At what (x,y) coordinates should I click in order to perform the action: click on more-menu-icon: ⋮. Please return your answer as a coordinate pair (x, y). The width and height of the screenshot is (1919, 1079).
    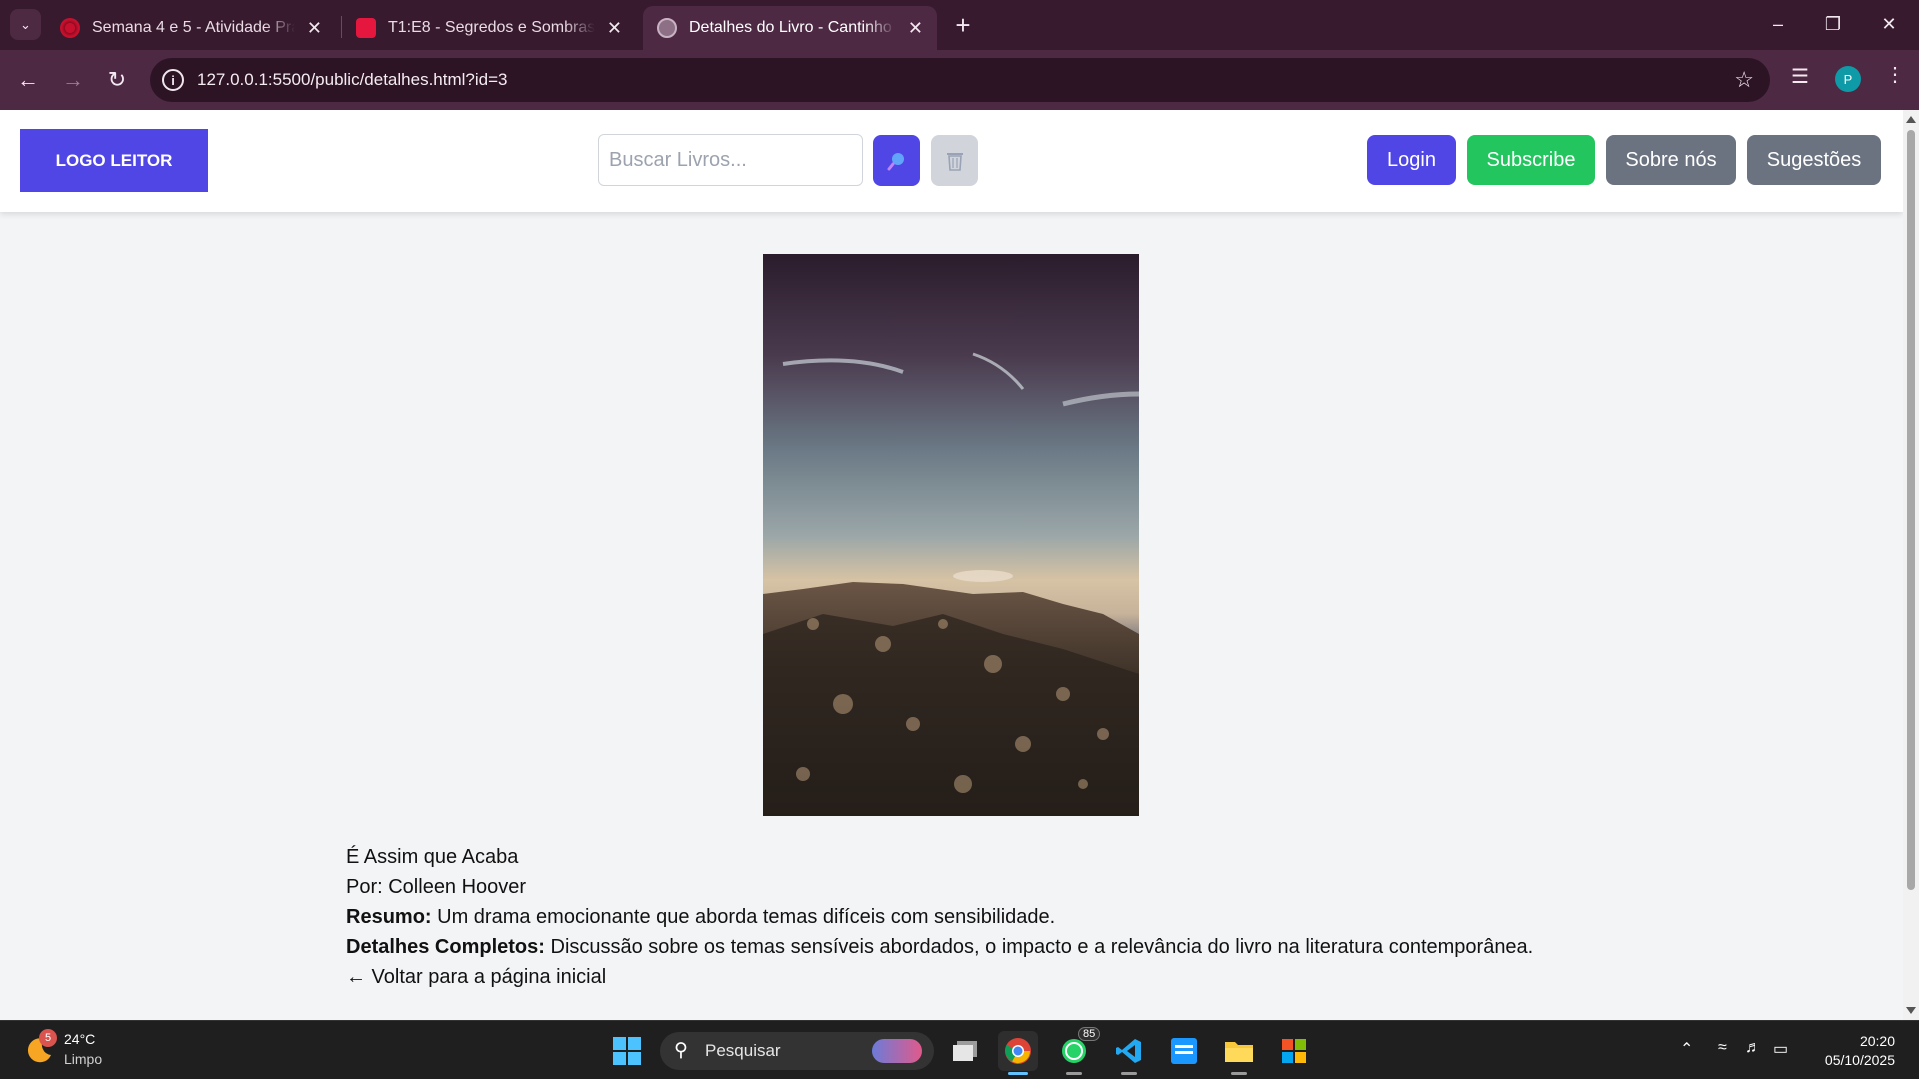
    Looking at the image, I should click on (1895, 74).